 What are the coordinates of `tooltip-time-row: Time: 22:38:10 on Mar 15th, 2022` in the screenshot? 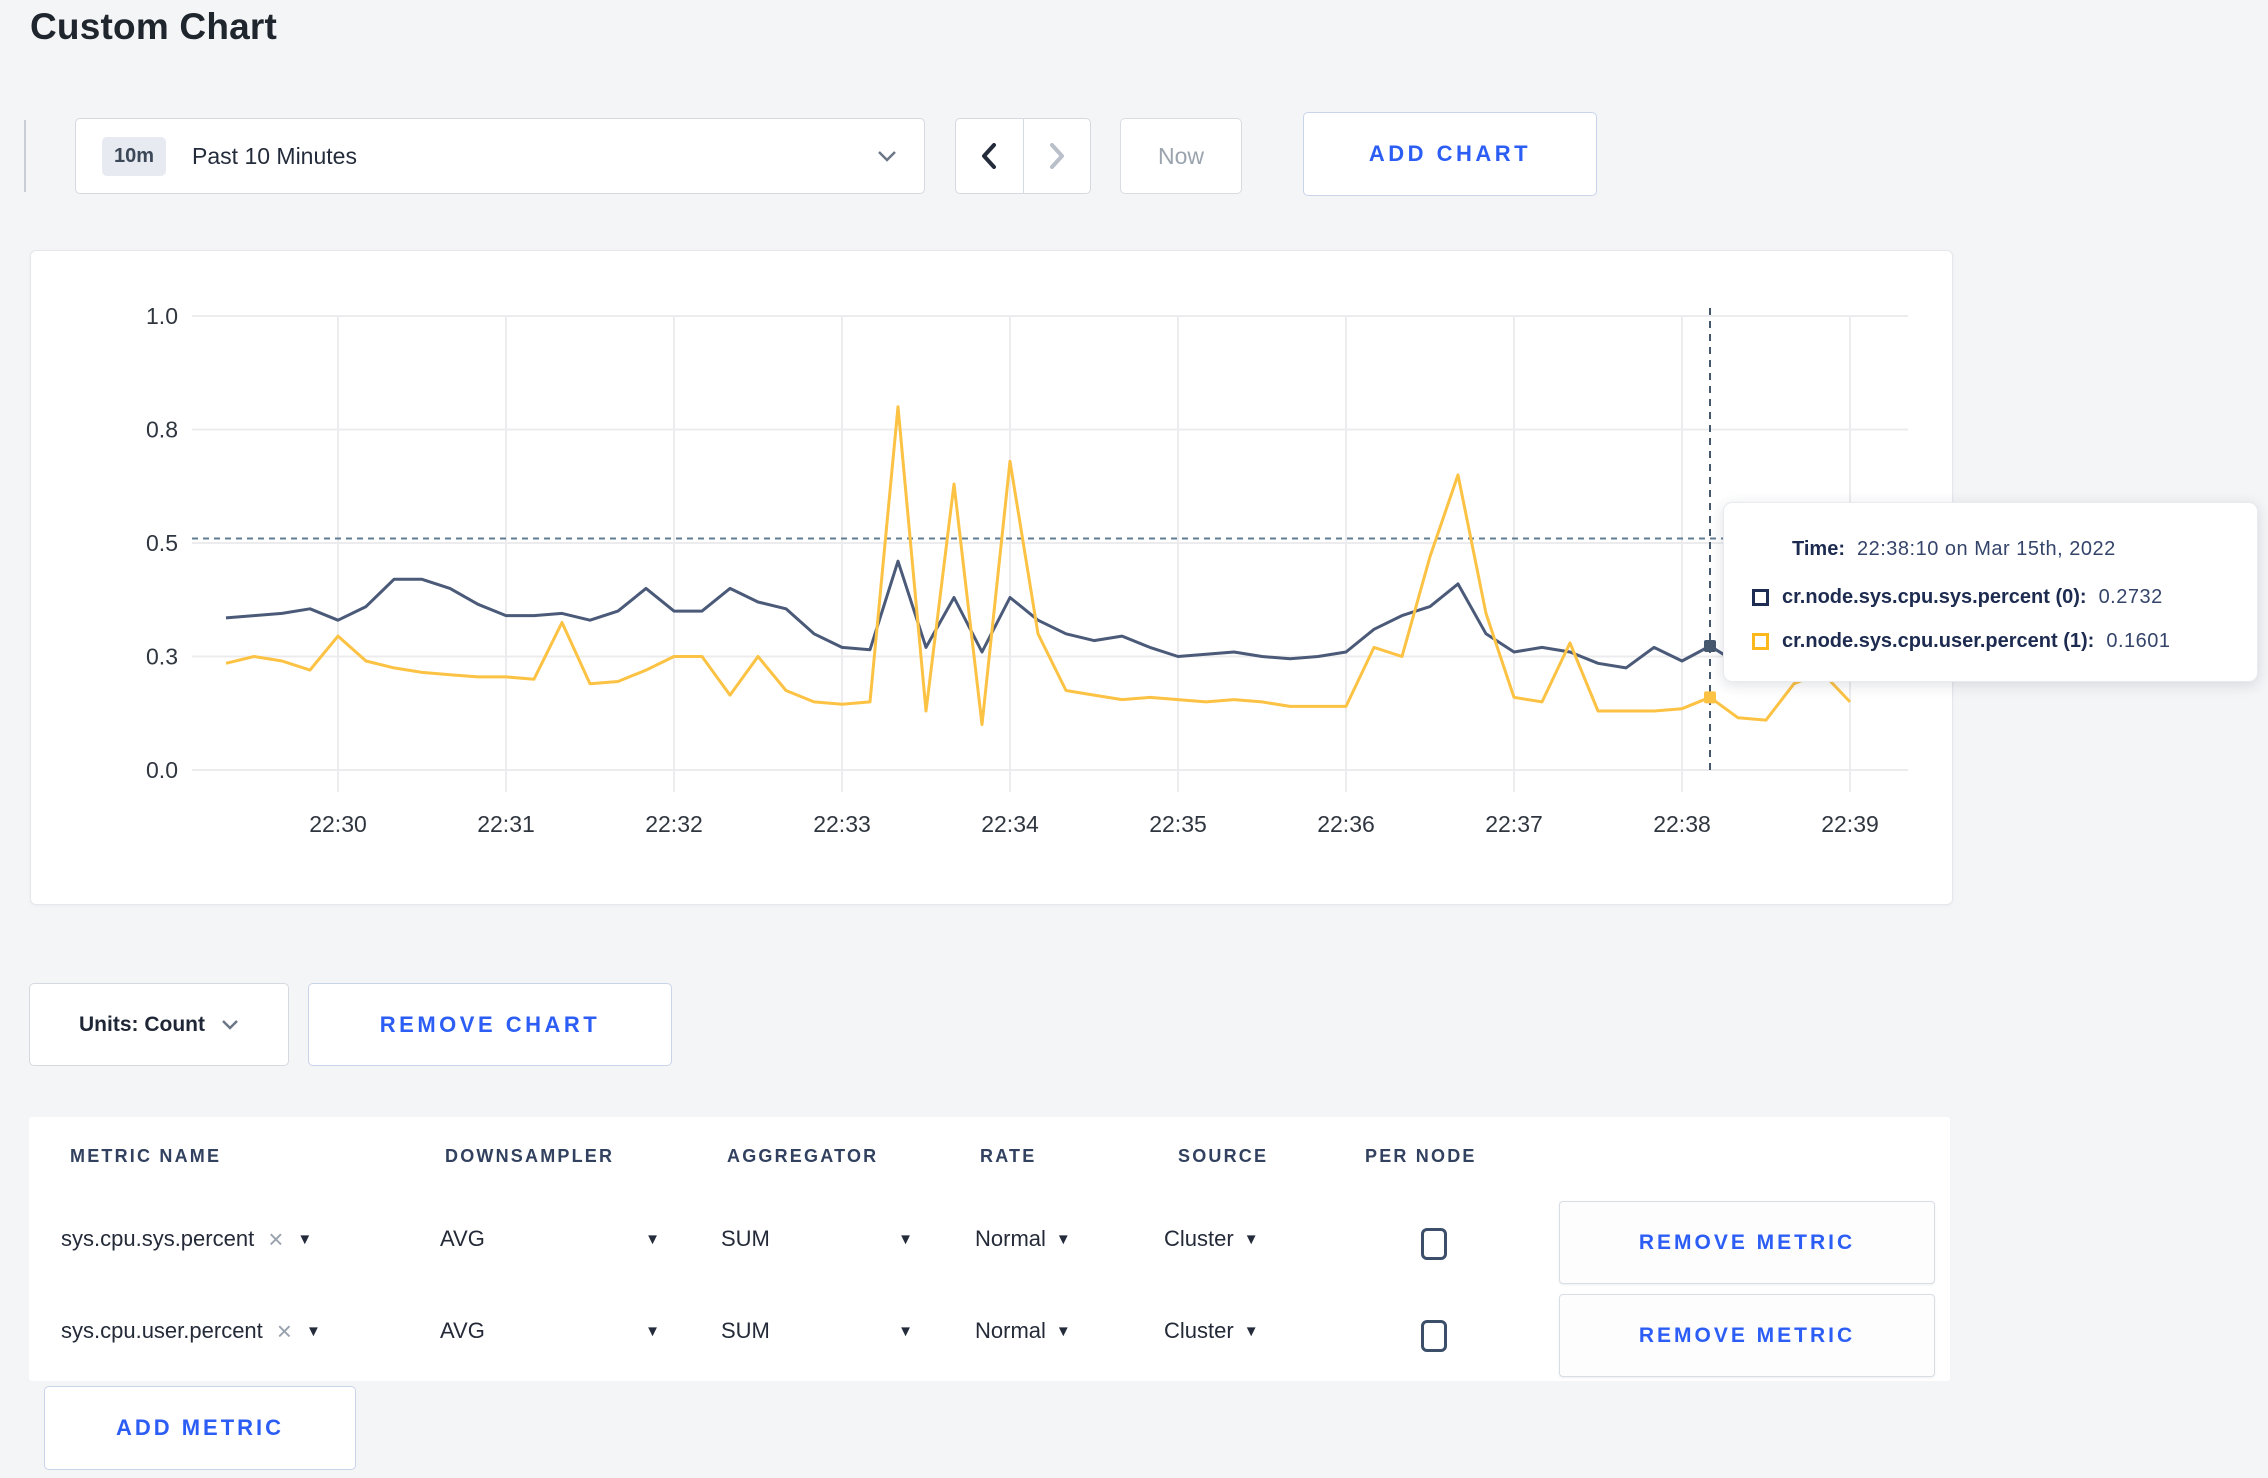 It's located at (1992, 549).